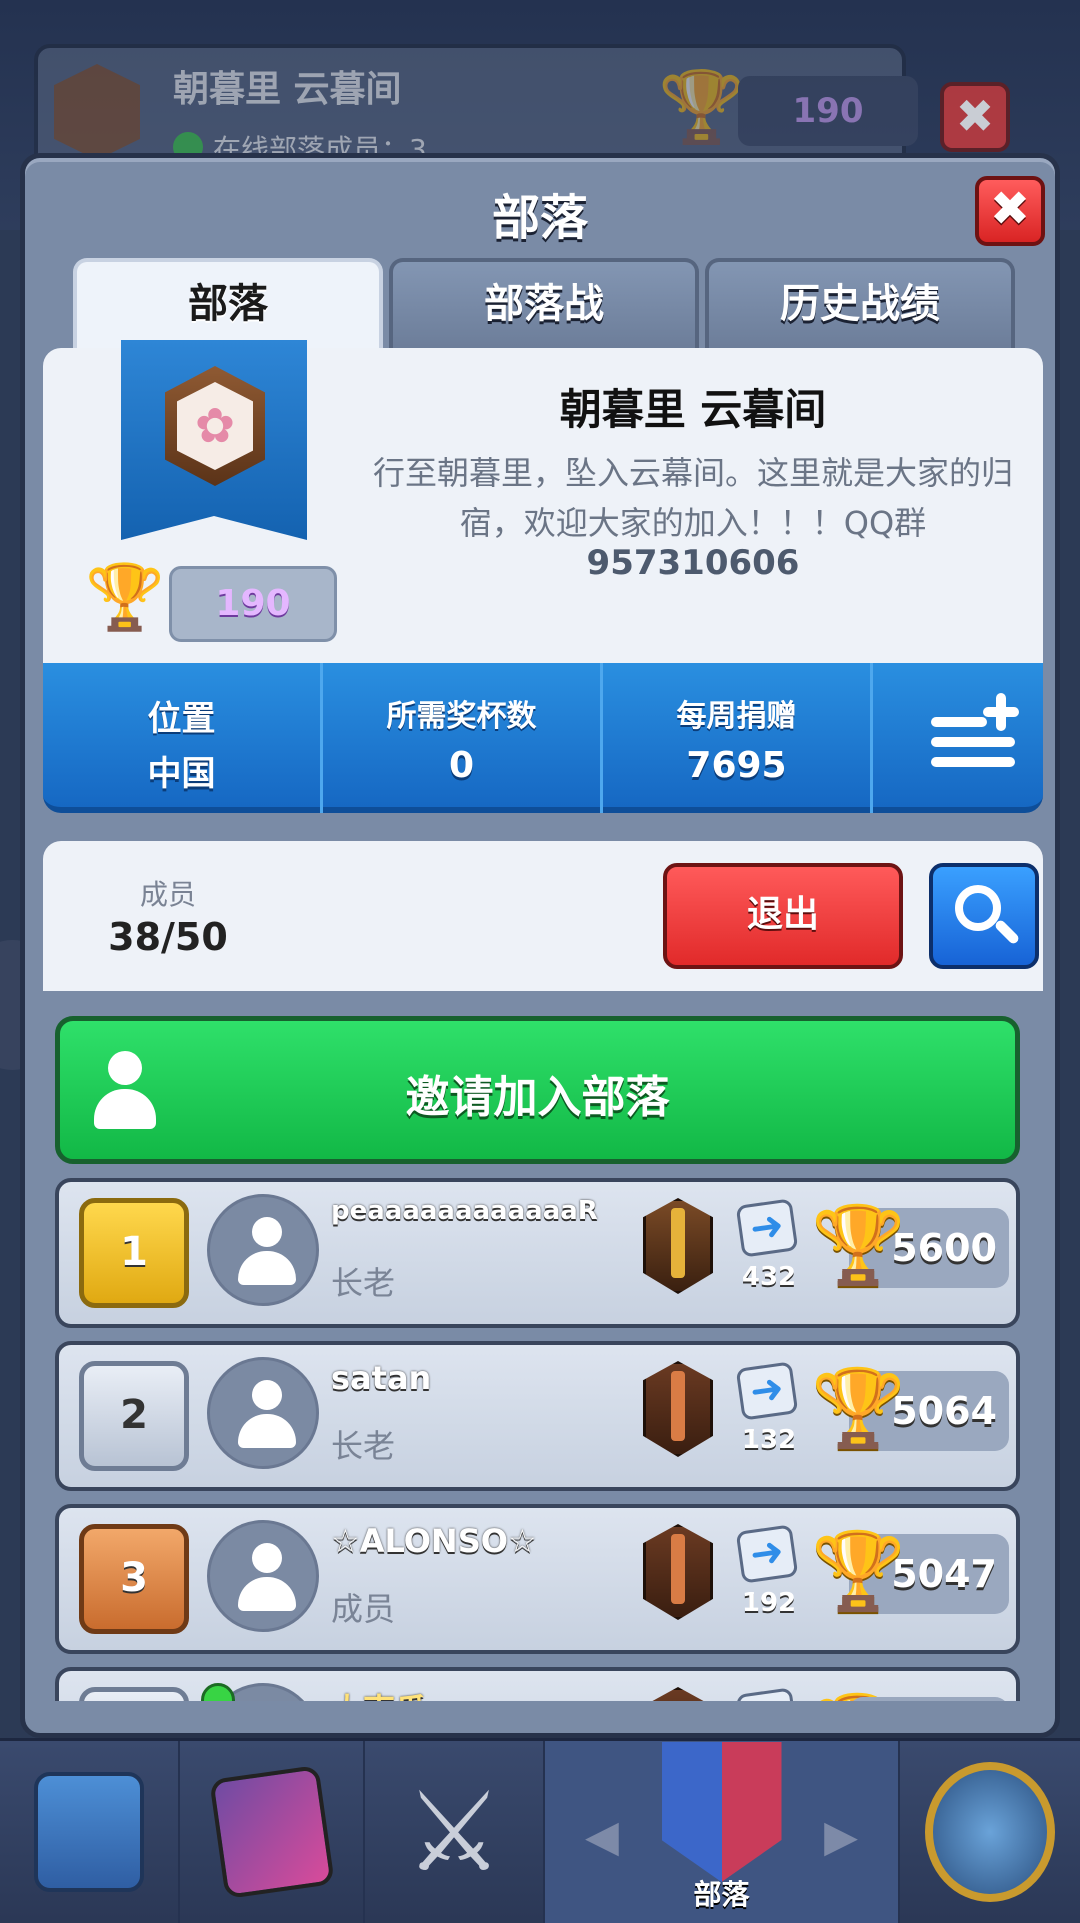 This screenshot has width=1080, height=1923. Describe the element at coordinates (539, 218) in the screenshot. I see `panel-title: 部落` at that location.